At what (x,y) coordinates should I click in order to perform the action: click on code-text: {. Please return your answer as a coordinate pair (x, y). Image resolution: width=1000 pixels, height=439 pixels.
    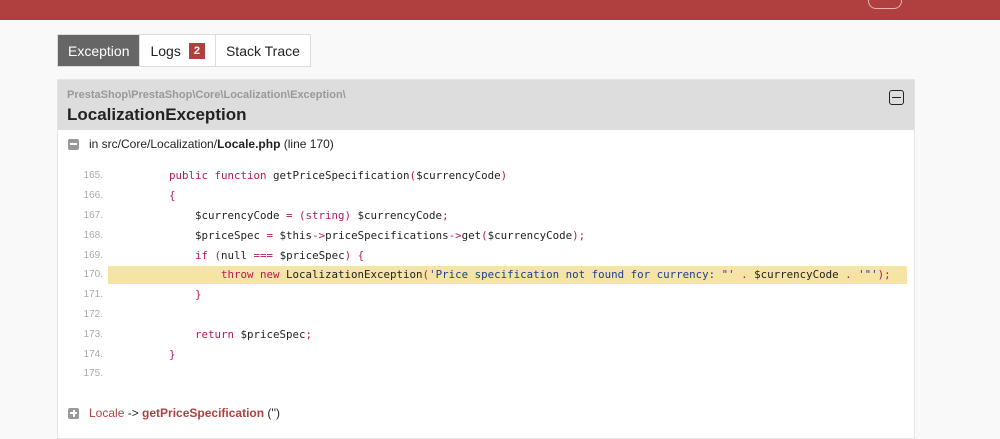
    Looking at the image, I should click on (159, 195).